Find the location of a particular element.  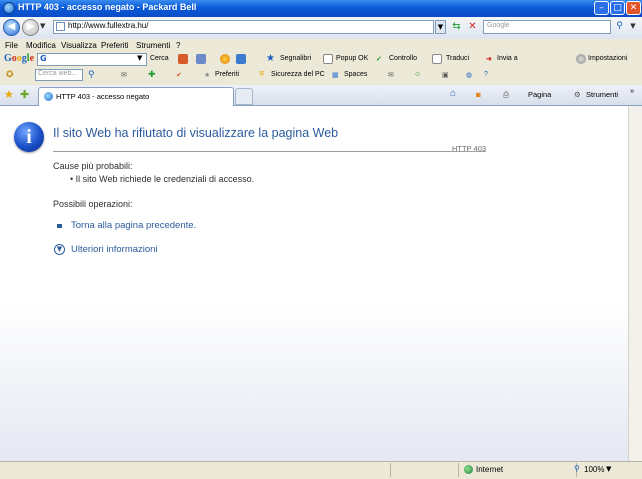

controllo-button: Controllo is located at coordinates (403, 58).